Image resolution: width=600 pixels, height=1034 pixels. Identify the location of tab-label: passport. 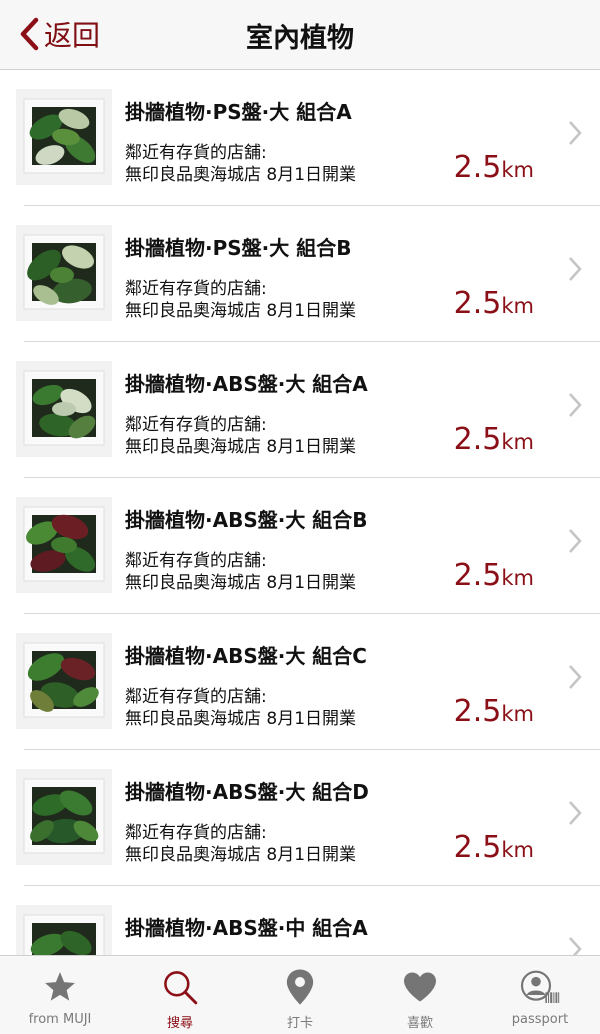
(540, 1019).